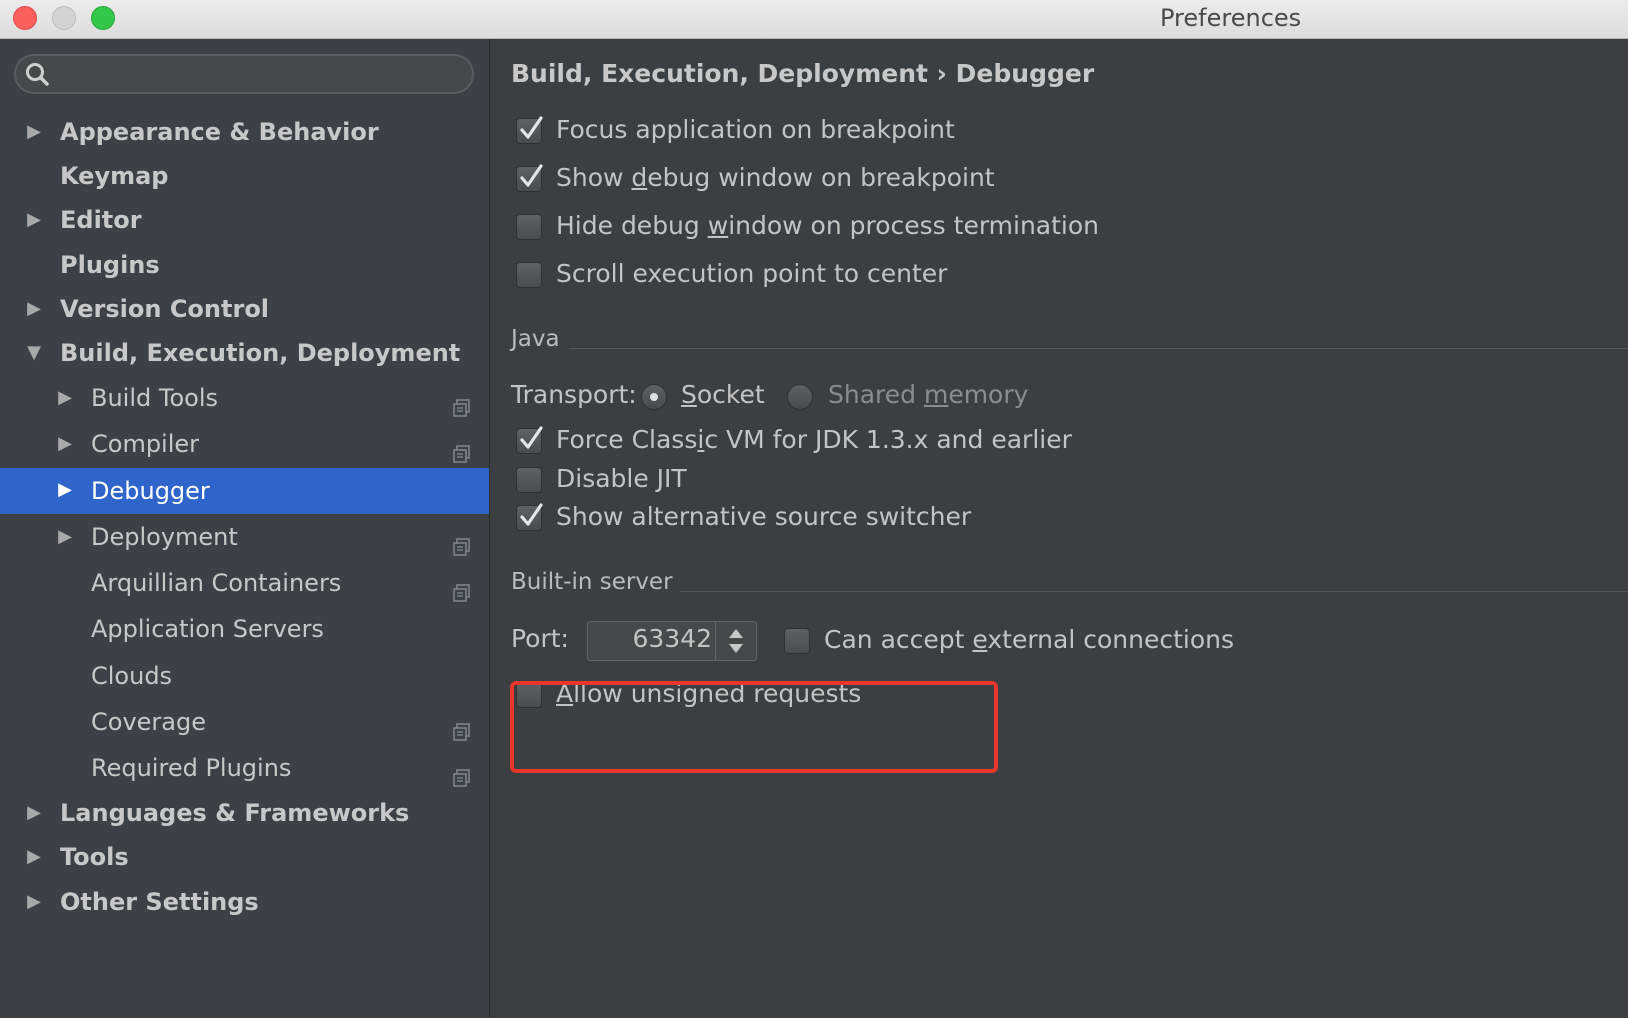  I want to click on sidebar-item-version-control: ▶ Version Control, so click(244, 309).